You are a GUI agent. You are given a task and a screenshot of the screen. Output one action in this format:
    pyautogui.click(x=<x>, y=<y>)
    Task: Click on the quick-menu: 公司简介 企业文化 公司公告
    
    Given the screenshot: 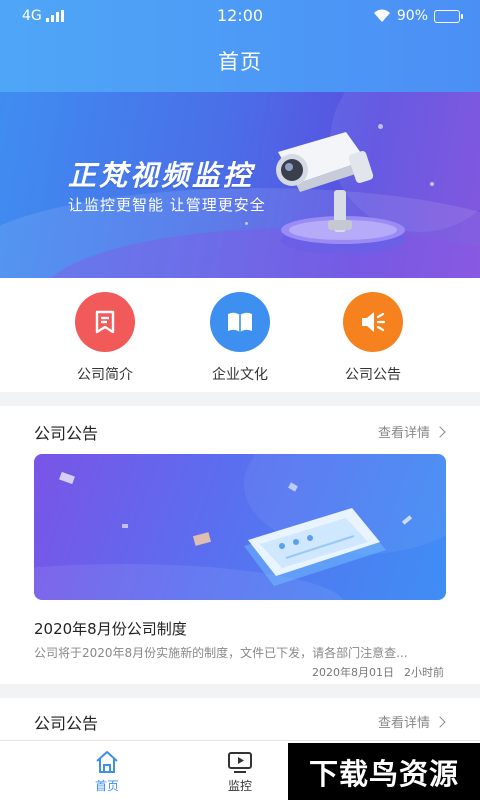 What is the action you would take?
    pyautogui.click(x=240, y=335)
    